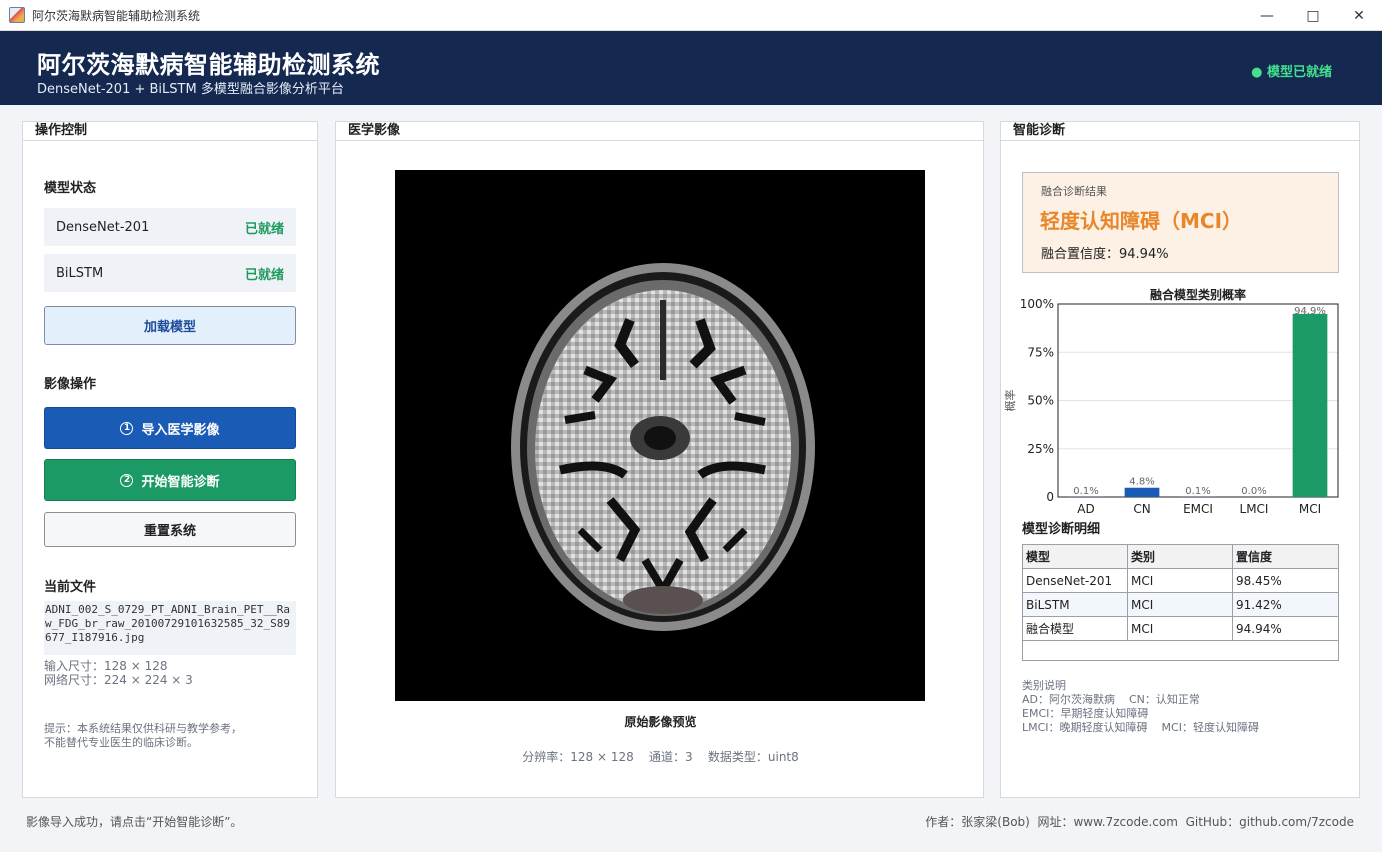  I want to click on window-title: 阿尔茨海默病智能辅助检测系统, so click(116, 15).